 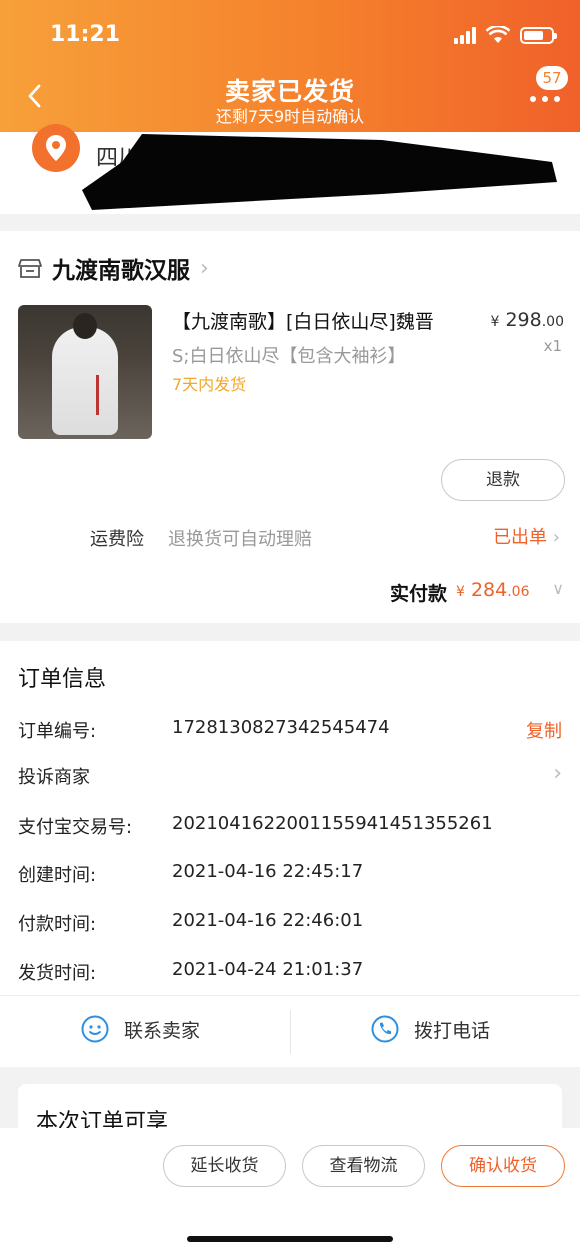 What do you see at coordinates (268, 969) in the screenshot?
I see `shipped-time: 2021-04-24 21:01:37` at bounding box center [268, 969].